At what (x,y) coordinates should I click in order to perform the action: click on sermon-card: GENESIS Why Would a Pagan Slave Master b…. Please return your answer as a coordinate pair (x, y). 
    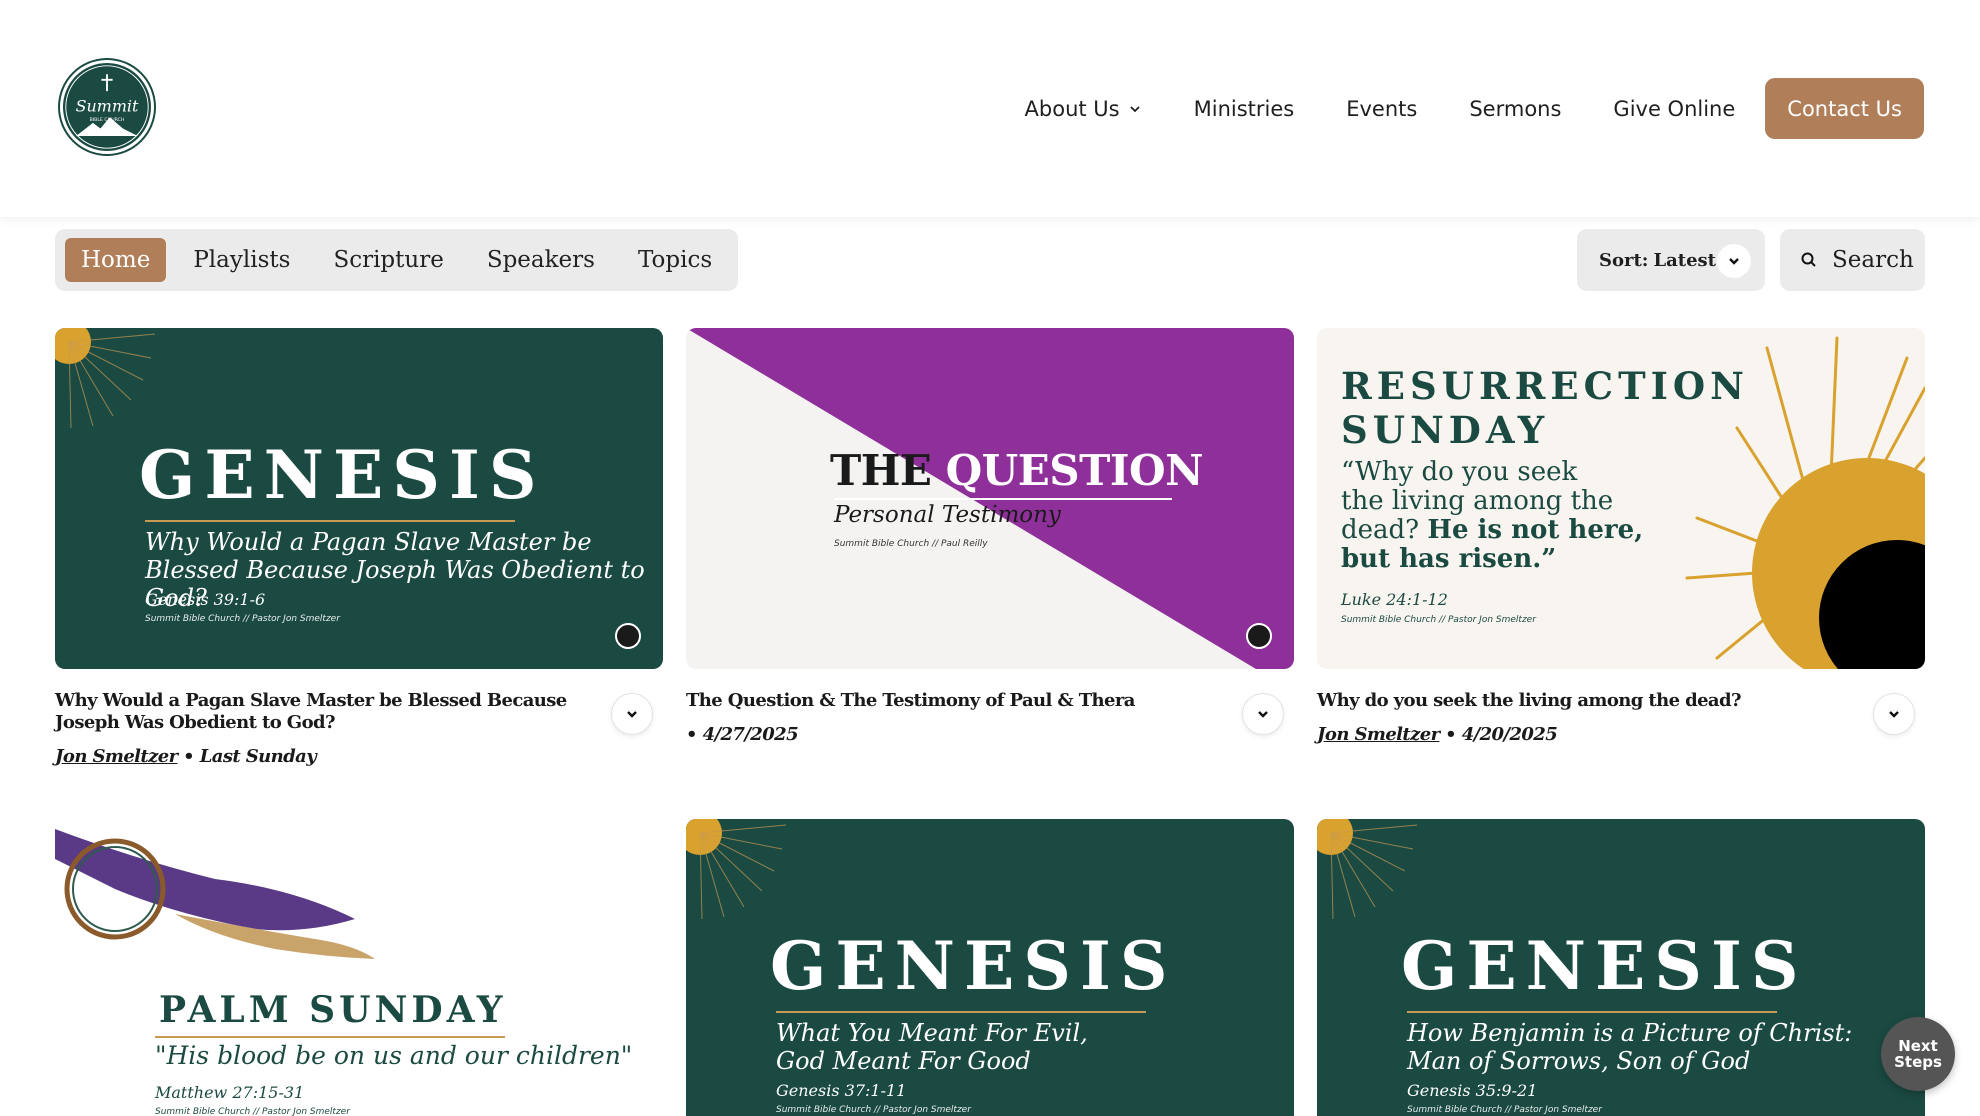
    Looking at the image, I should click on (359, 547).